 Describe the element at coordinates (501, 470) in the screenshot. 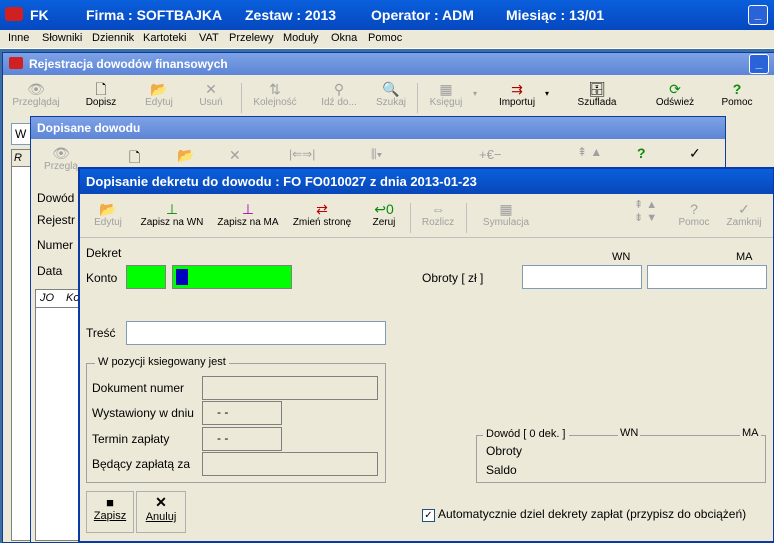

I see `saldo-summary-label: Saldo` at that location.